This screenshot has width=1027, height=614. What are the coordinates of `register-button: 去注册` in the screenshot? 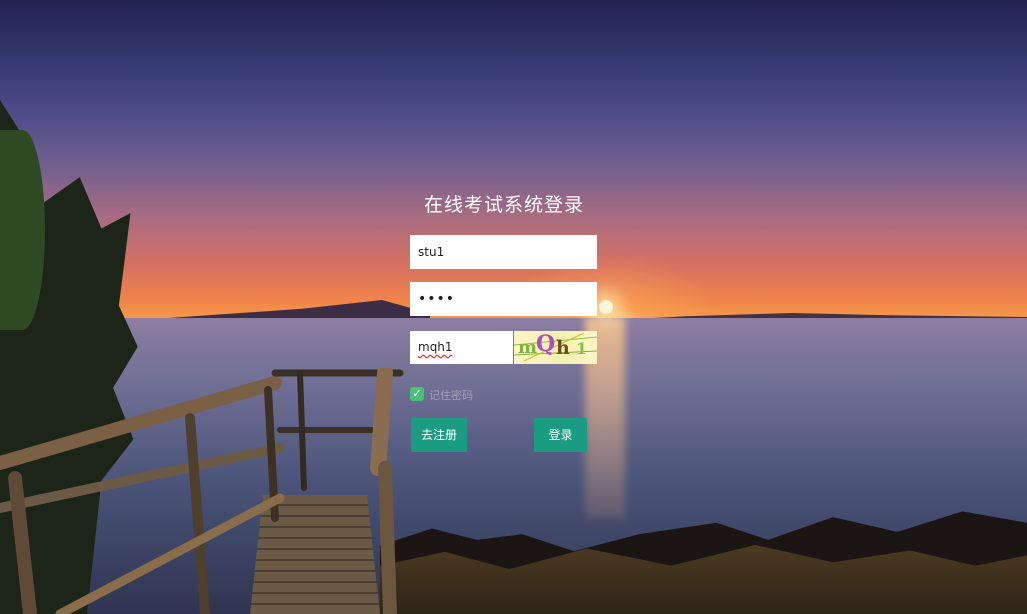 It's located at (439, 435).